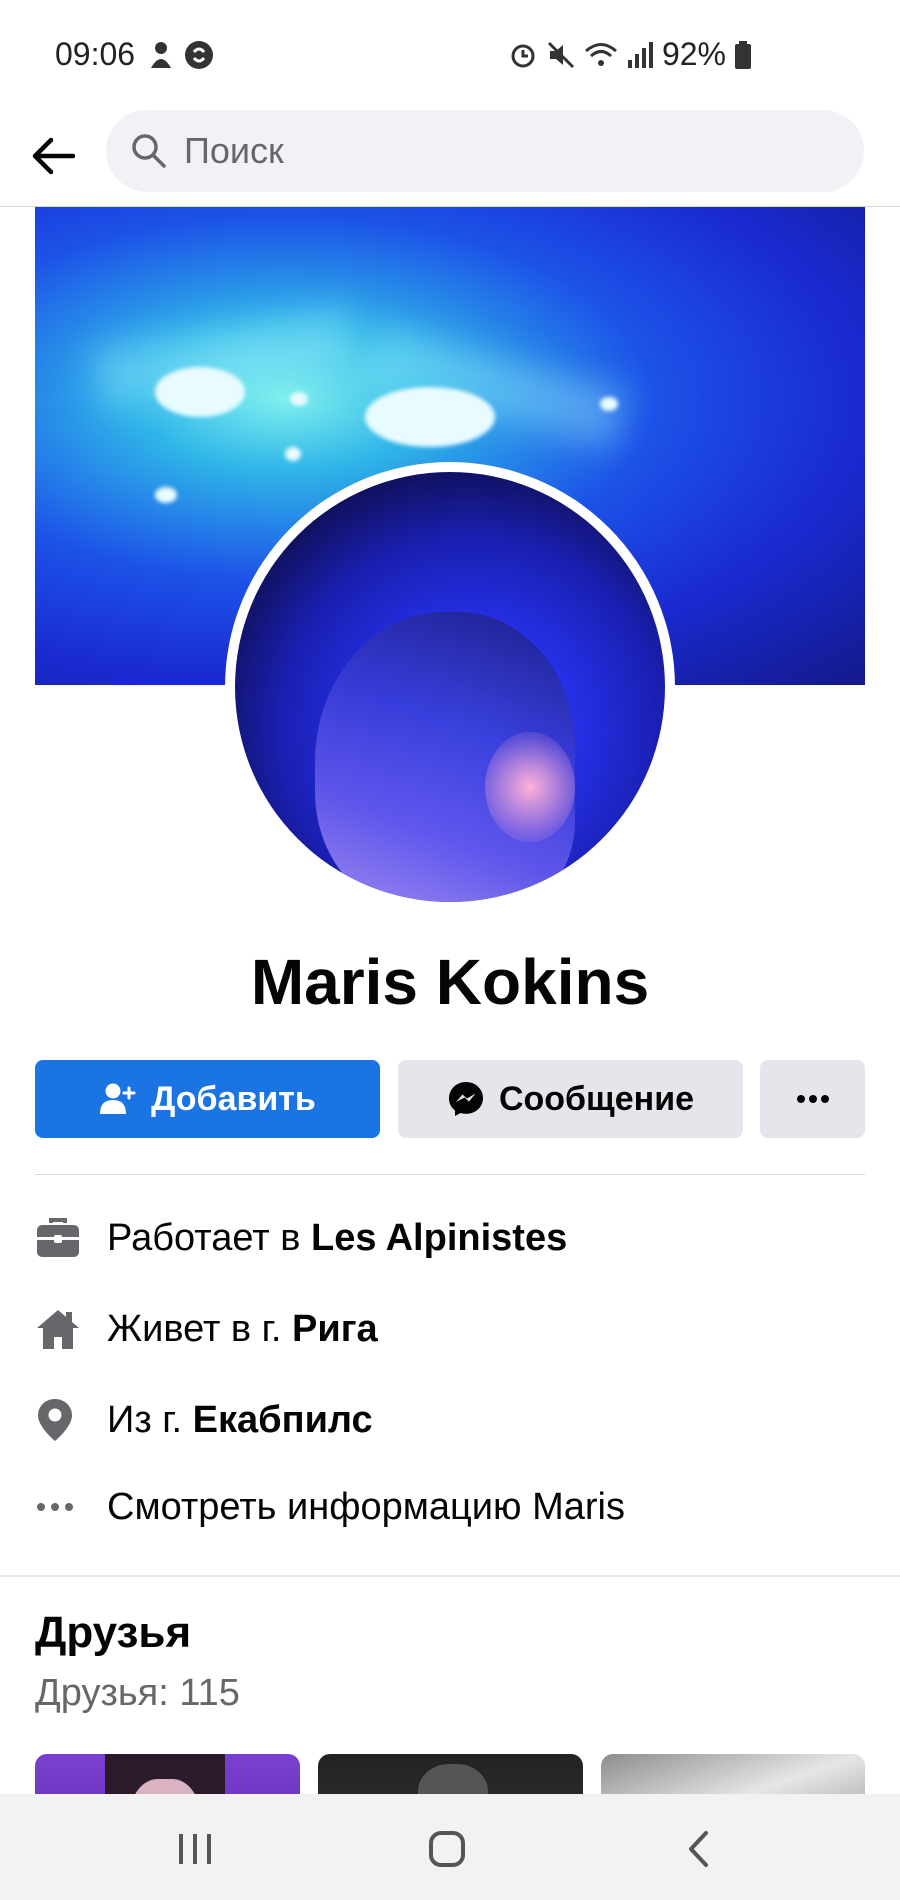 Image resolution: width=900 pixels, height=1900 pixels. What do you see at coordinates (450, 1174) in the screenshot?
I see `divider` at bounding box center [450, 1174].